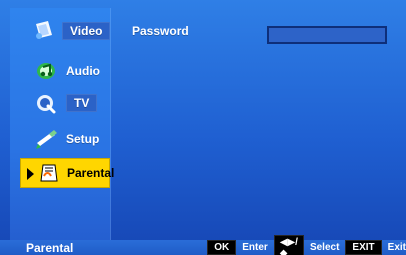 This screenshot has height=255, width=406. Describe the element at coordinates (46, 139) in the screenshot. I see `setup-icon` at that location.